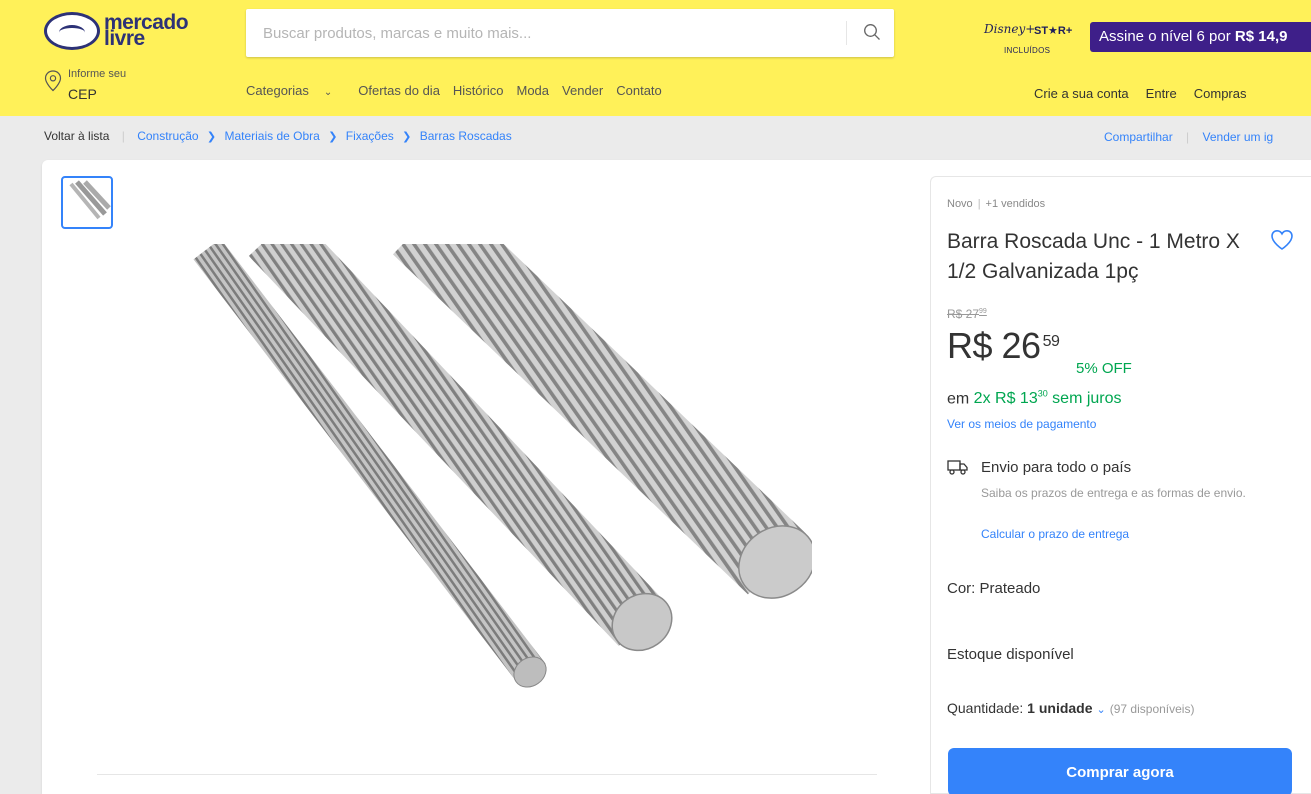  What do you see at coordinates (533, 90) in the screenshot?
I see `nav-moda: Moda` at bounding box center [533, 90].